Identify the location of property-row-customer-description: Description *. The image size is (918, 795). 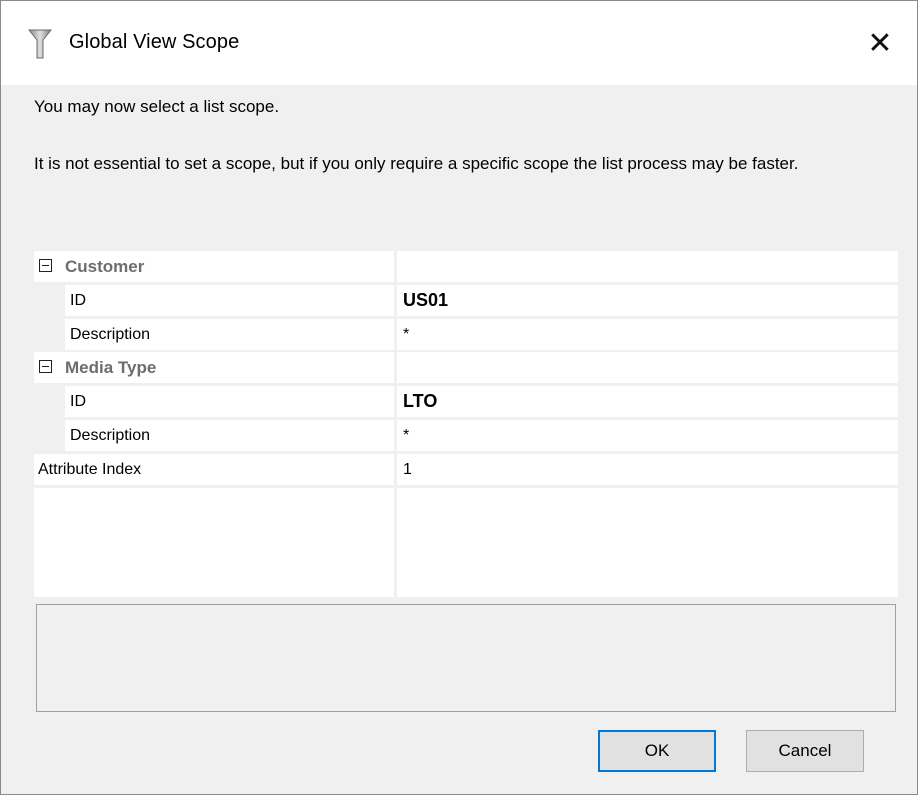
(466, 334).